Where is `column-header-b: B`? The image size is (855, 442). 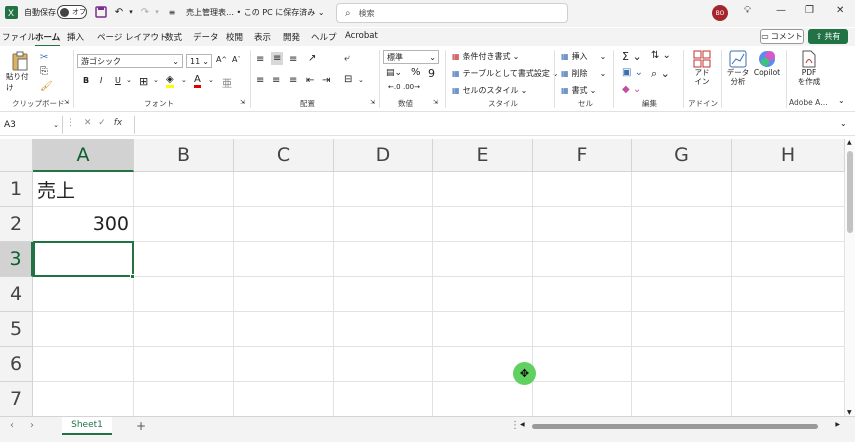
column-header-b: B is located at coordinates (184, 155).